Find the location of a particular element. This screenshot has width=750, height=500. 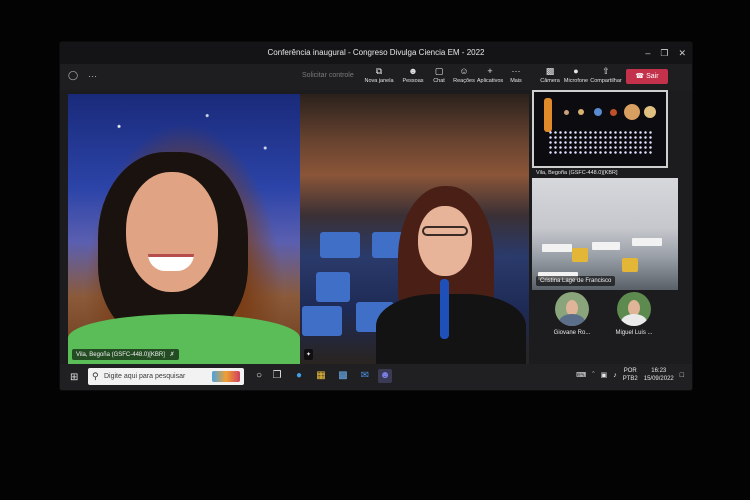

share-button: ⇧ Compartilhar is located at coordinates (605, 77).